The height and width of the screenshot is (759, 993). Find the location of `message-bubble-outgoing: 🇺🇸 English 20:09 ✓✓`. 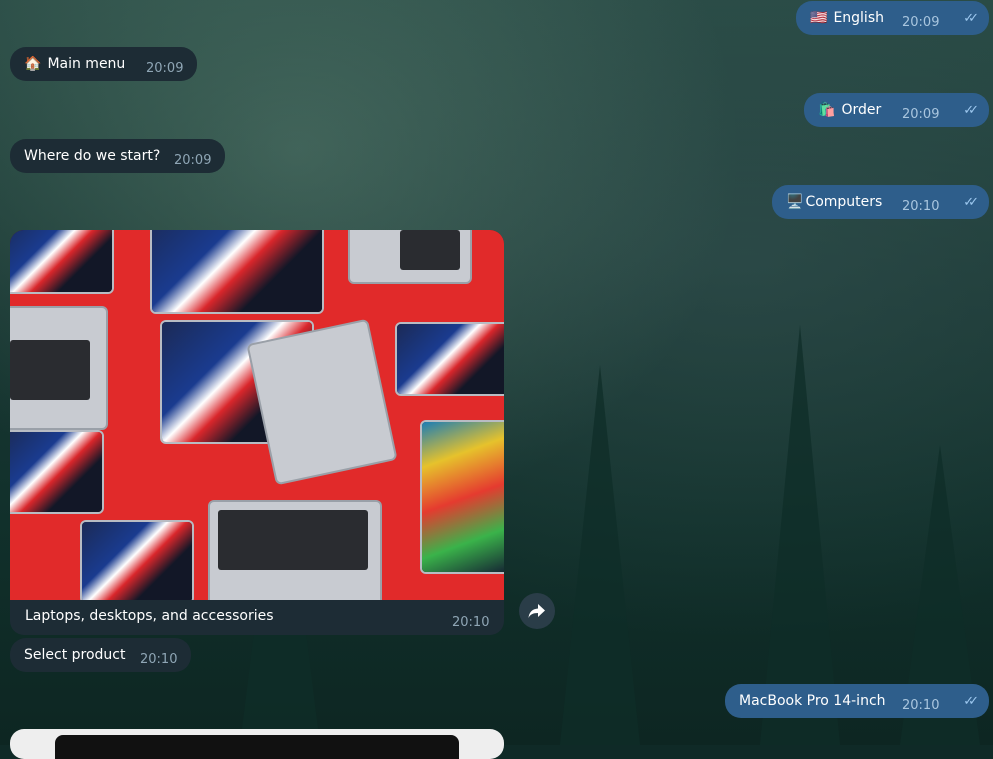

message-bubble-outgoing: 🇺🇸 English 20:09 ✓✓ is located at coordinates (892, 18).